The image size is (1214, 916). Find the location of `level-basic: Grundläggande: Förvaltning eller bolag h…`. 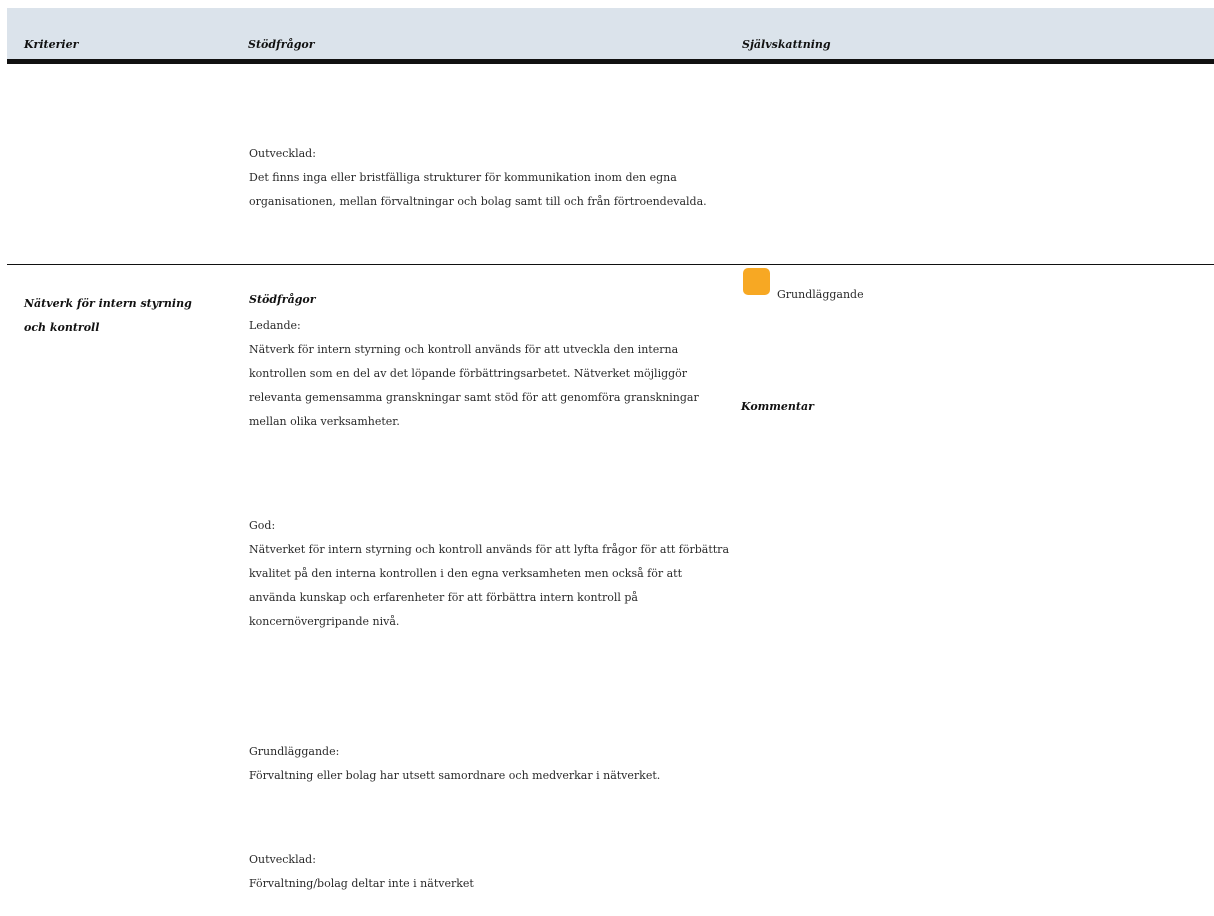

level-basic: Grundläggande: Förvaltning eller bolag h… is located at coordinates (489, 764).